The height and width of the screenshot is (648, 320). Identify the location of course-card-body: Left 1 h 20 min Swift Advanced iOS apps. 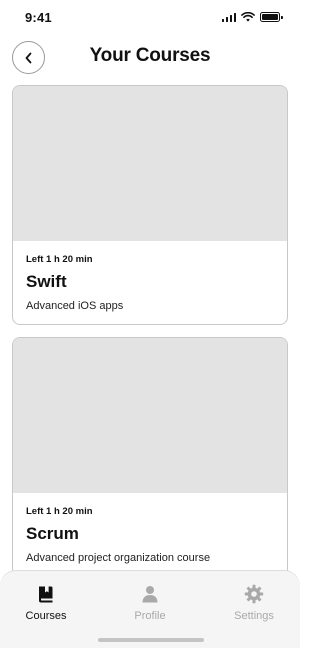
(150, 282).